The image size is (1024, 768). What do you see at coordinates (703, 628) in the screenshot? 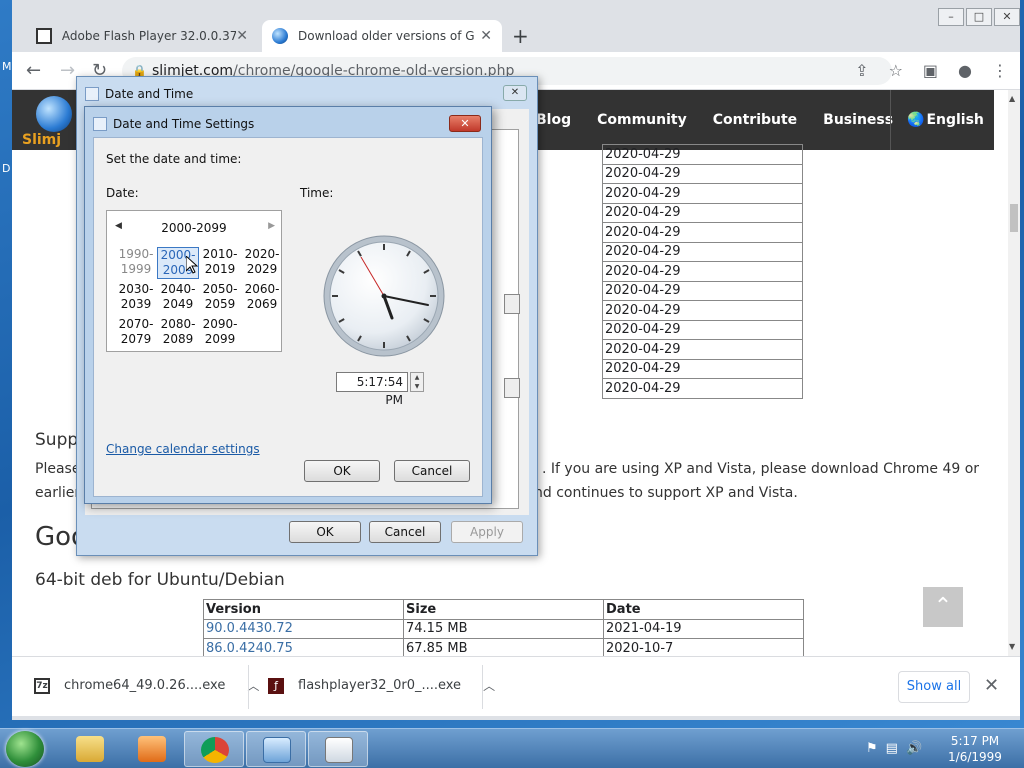
I see `date-cell: 2021-04-19` at bounding box center [703, 628].